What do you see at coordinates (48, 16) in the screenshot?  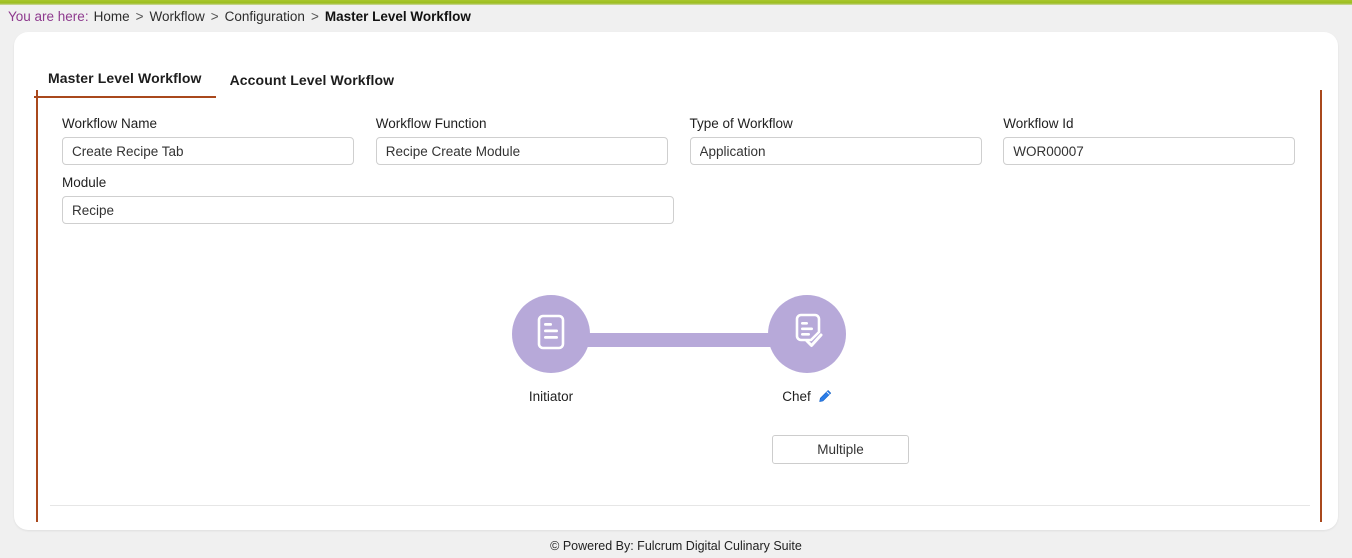 I see `breadcrumb-prefix: You are here:` at bounding box center [48, 16].